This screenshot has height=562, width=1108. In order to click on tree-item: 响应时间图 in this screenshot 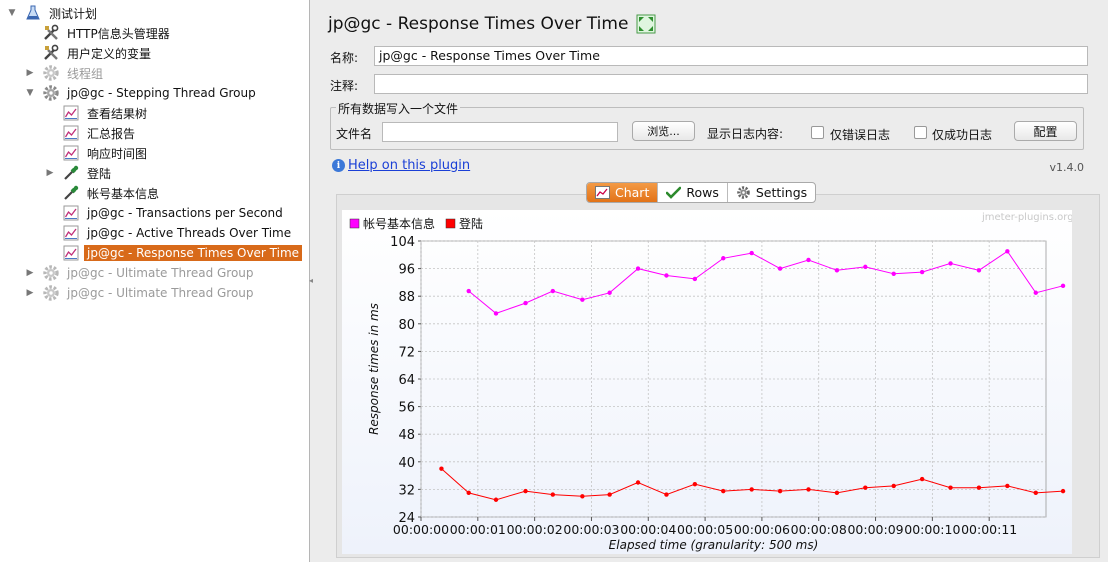, I will do `click(97, 153)`.